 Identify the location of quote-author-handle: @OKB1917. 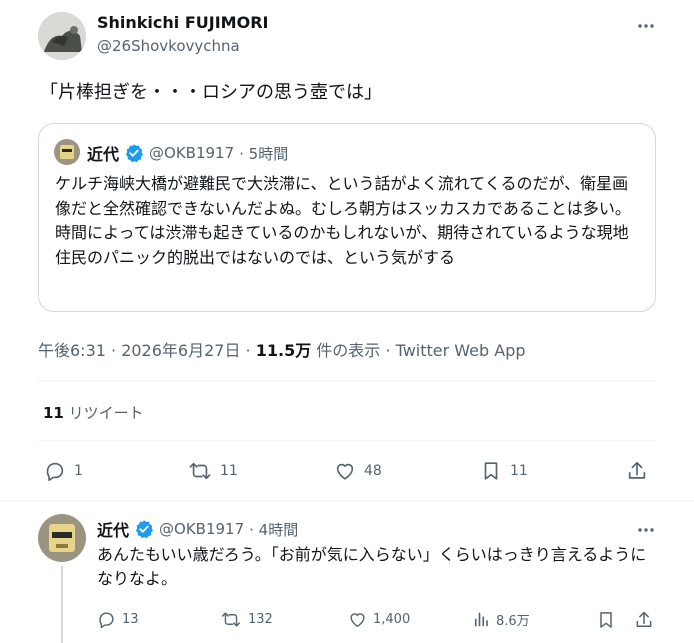
(192, 153).